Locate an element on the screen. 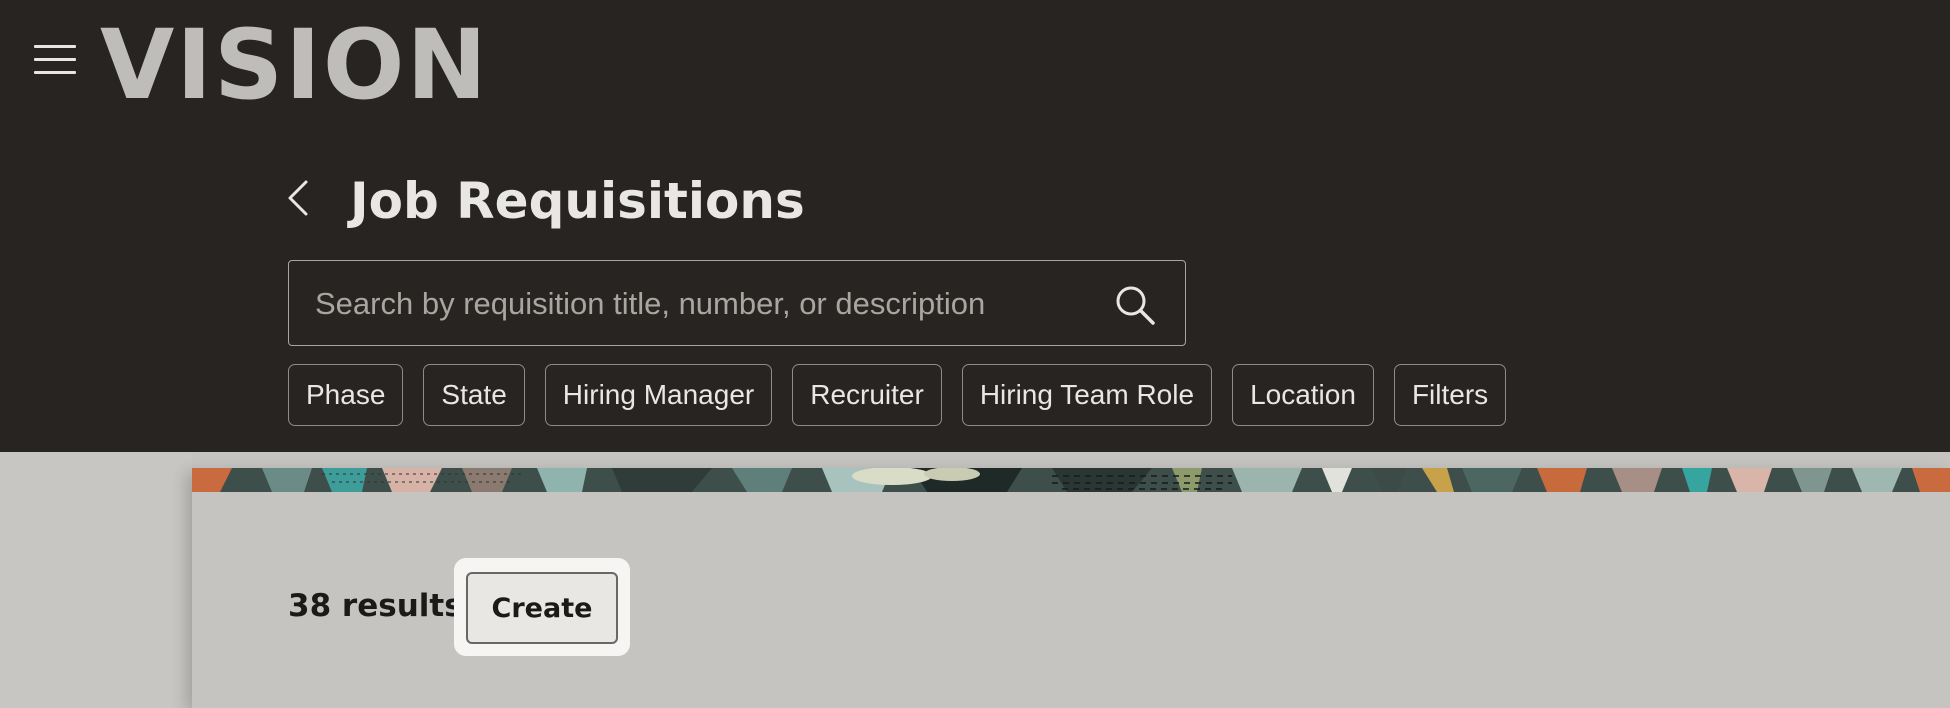 The width and height of the screenshot is (1950, 708). decorative-banner is located at coordinates (1071, 480).